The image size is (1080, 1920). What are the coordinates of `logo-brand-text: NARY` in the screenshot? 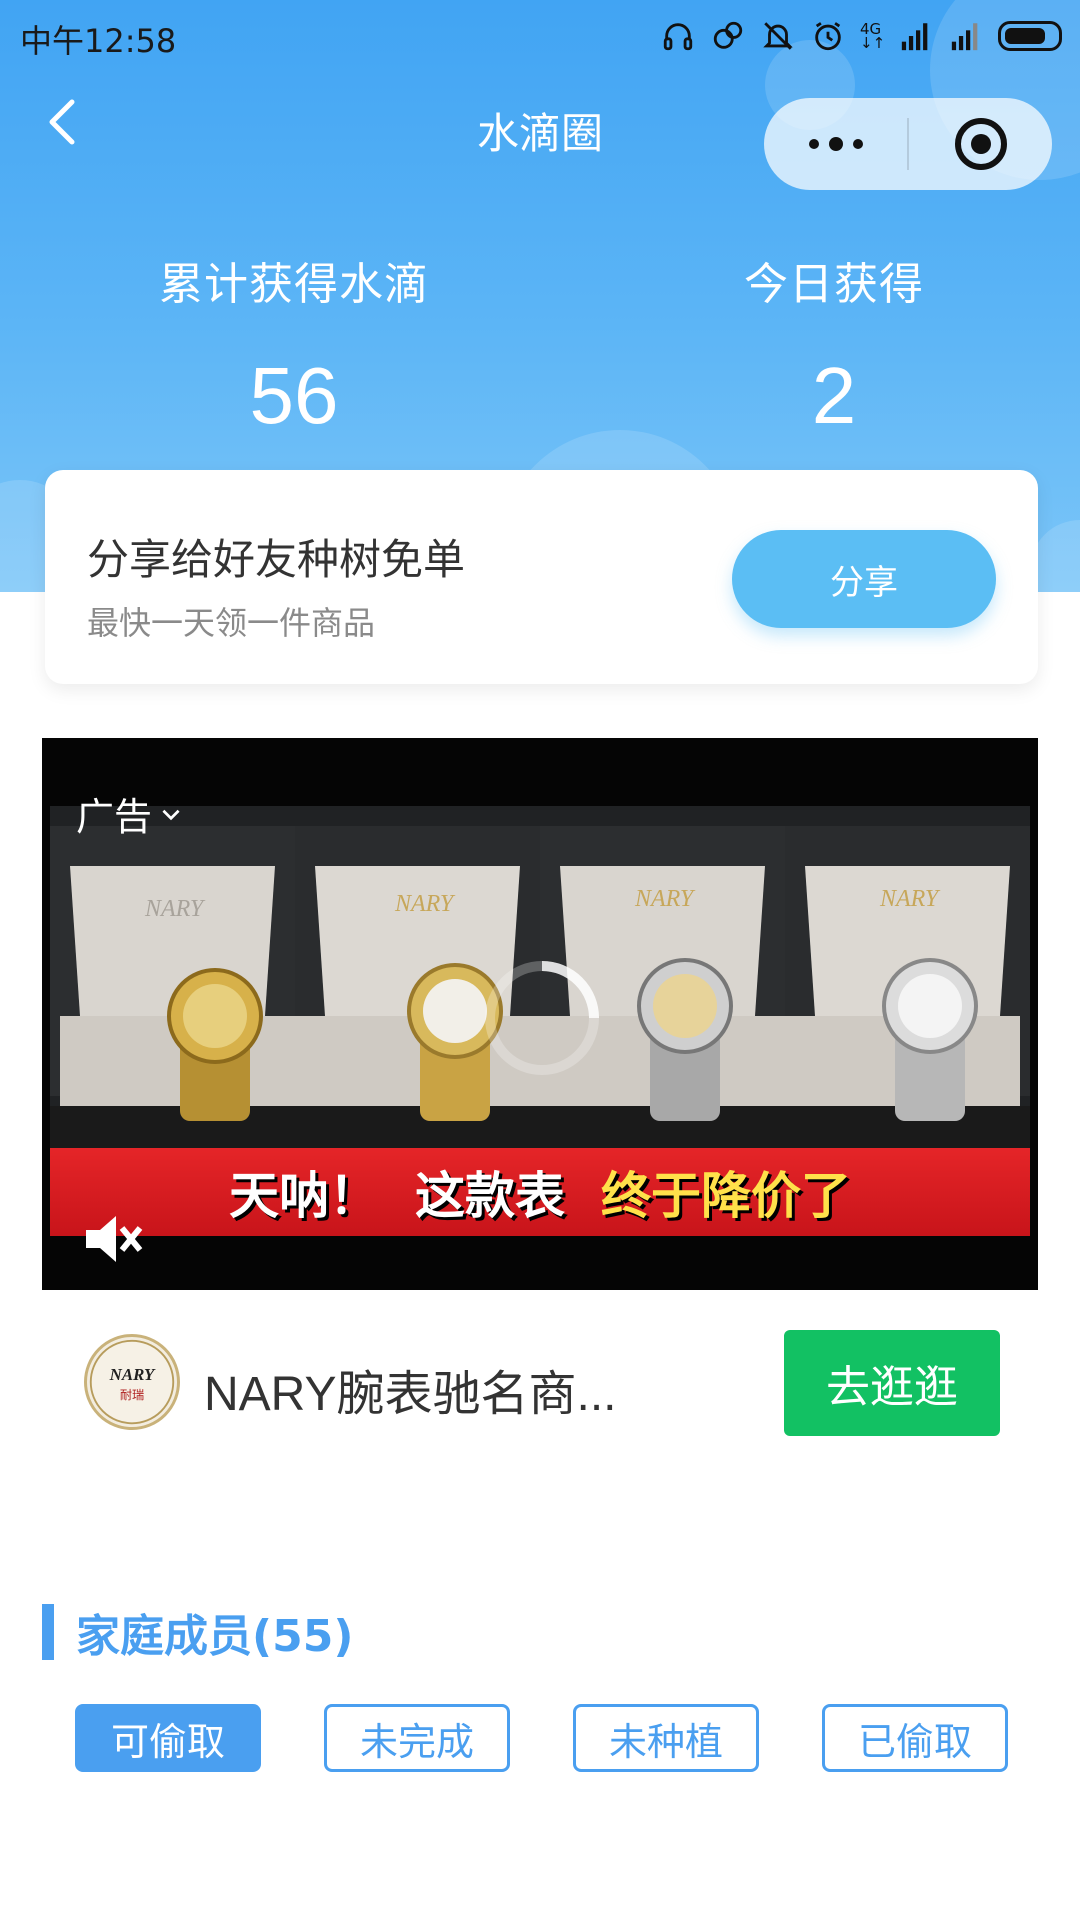 It's located at (132, 1374).